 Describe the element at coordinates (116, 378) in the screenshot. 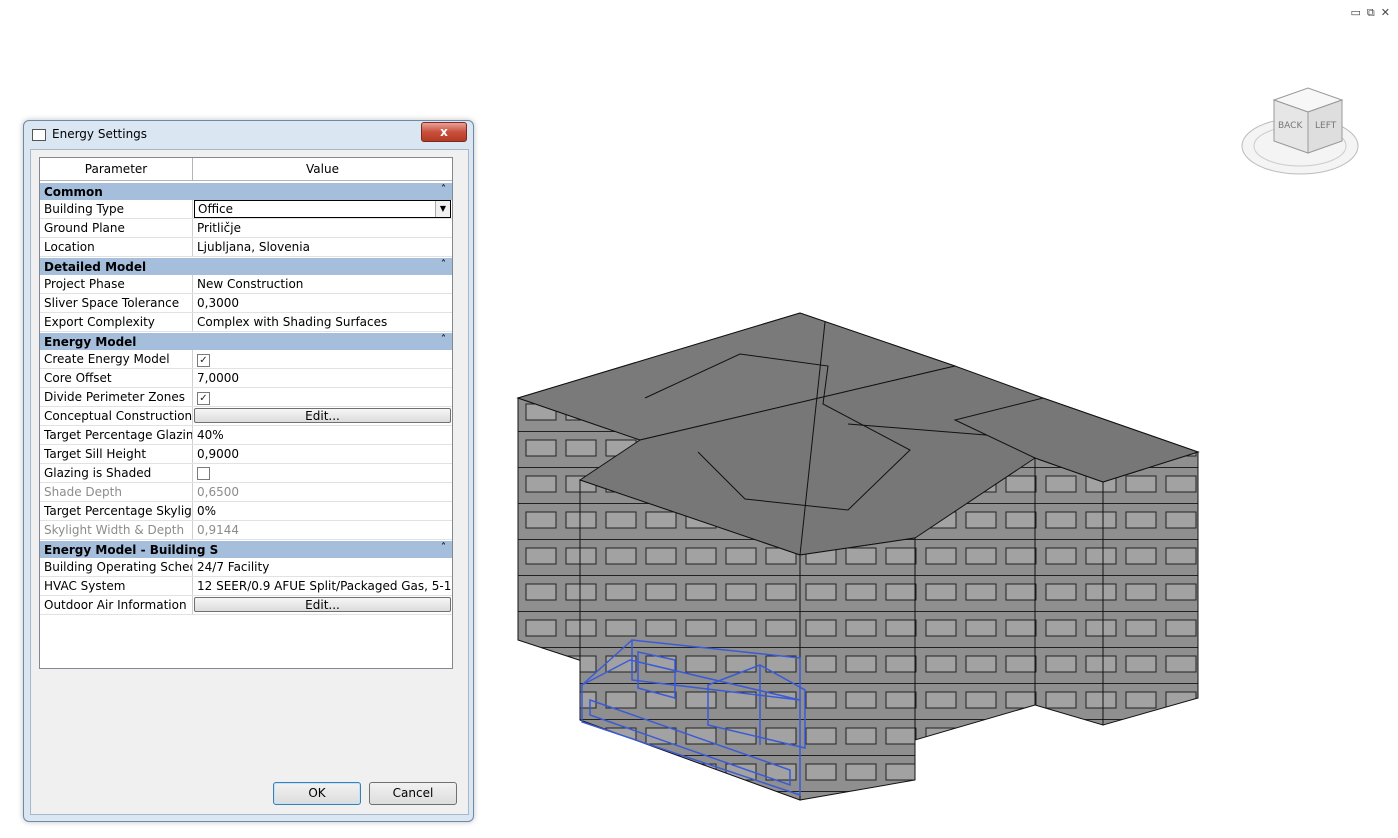

I see `property-name: Core Offset` at that location.